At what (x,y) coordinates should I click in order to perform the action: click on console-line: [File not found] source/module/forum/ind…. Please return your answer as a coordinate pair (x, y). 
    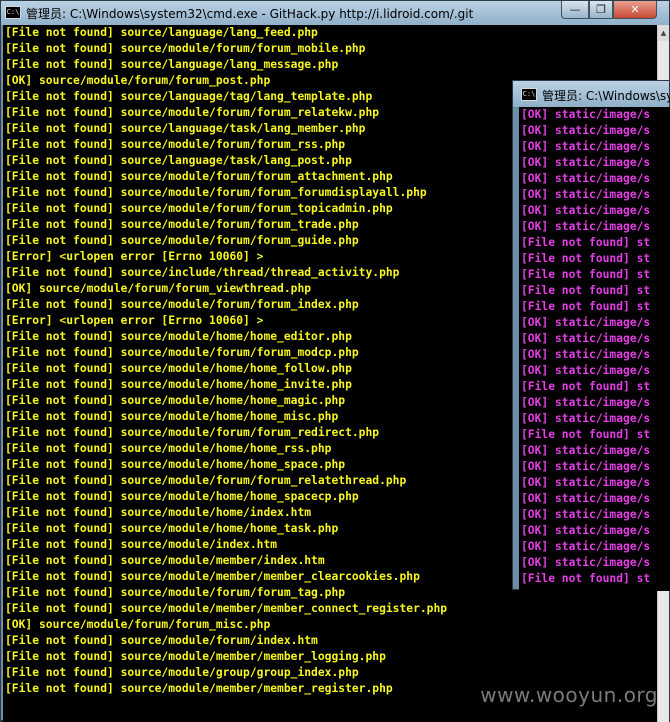
    Looking at the image, I should click on (161, 640).